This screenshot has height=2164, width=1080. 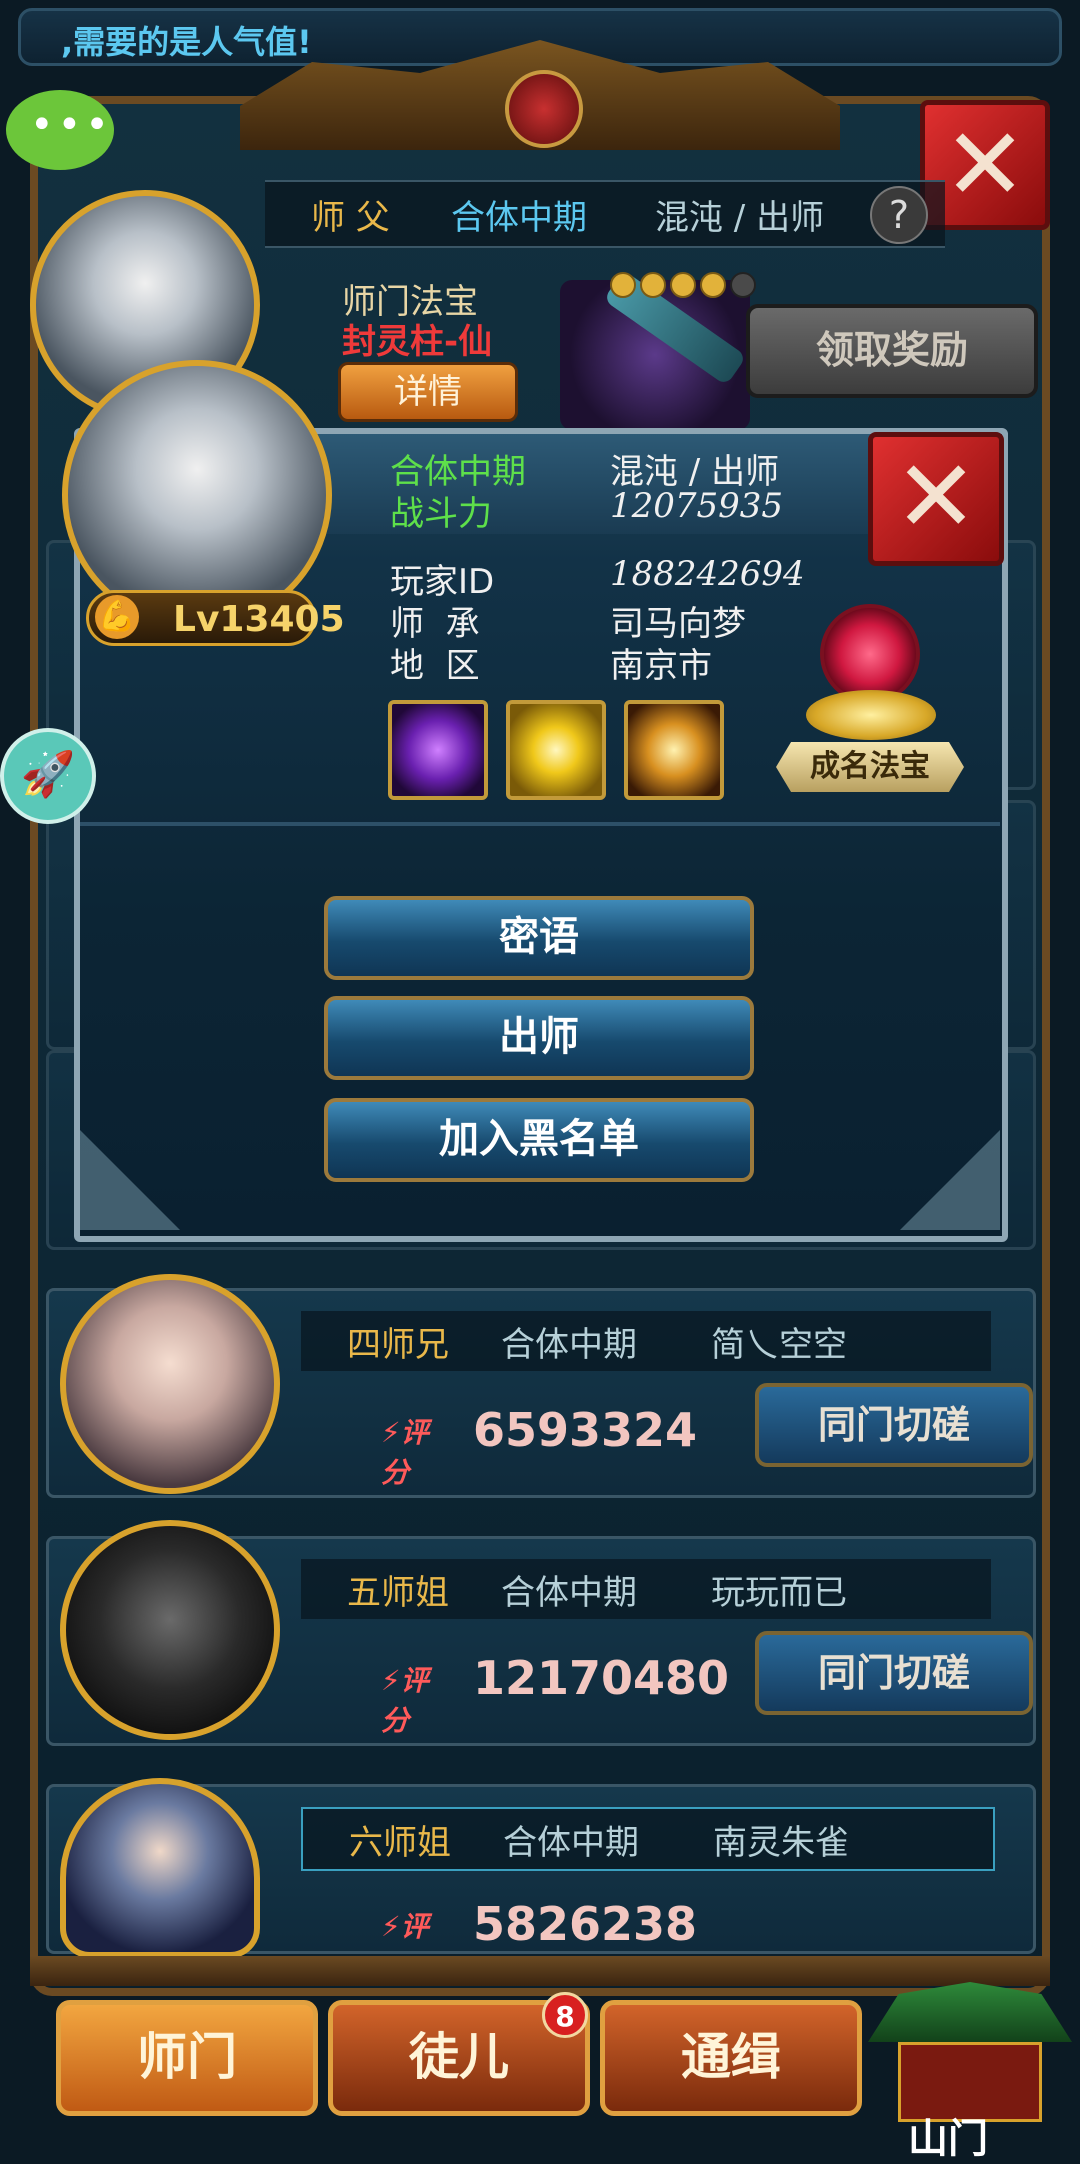 I want to click on combat-power-value: 12075935, so click(x=697, y=506).